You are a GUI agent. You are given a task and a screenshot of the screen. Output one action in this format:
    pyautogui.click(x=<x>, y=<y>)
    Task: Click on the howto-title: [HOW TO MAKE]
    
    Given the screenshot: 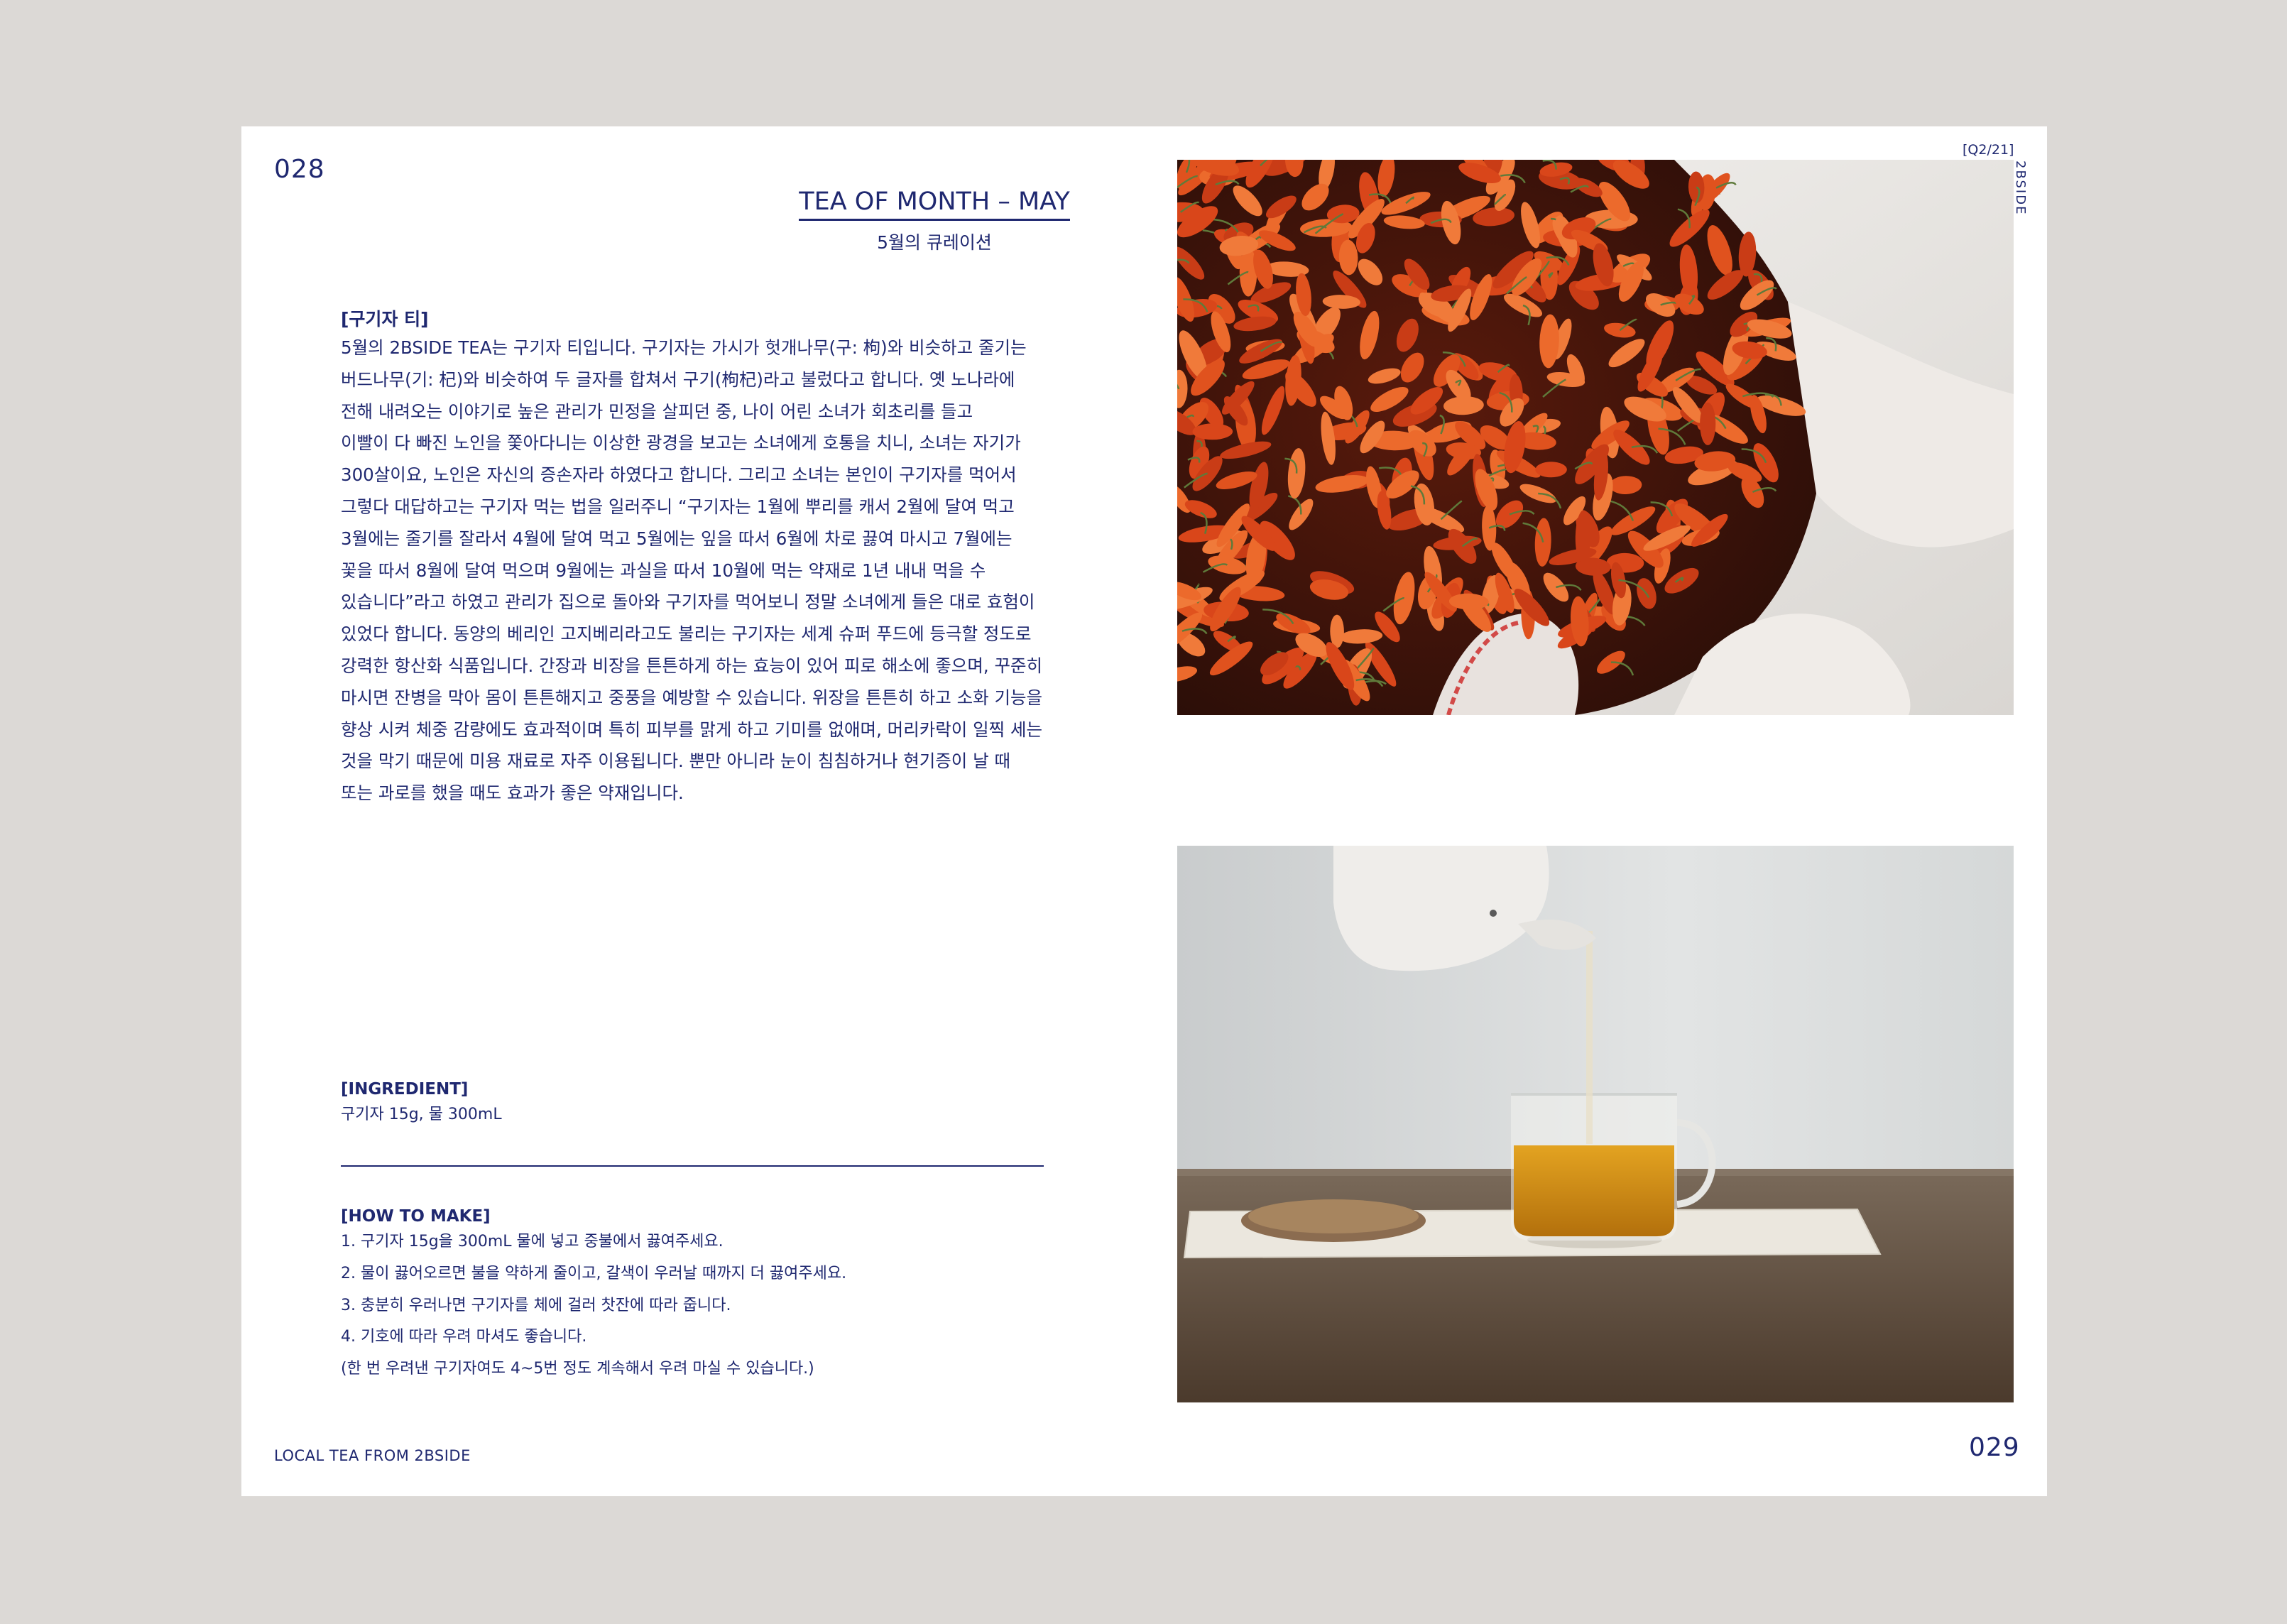 What is the action you would take?
    pyautogui.click(x=416, y=1216)
    